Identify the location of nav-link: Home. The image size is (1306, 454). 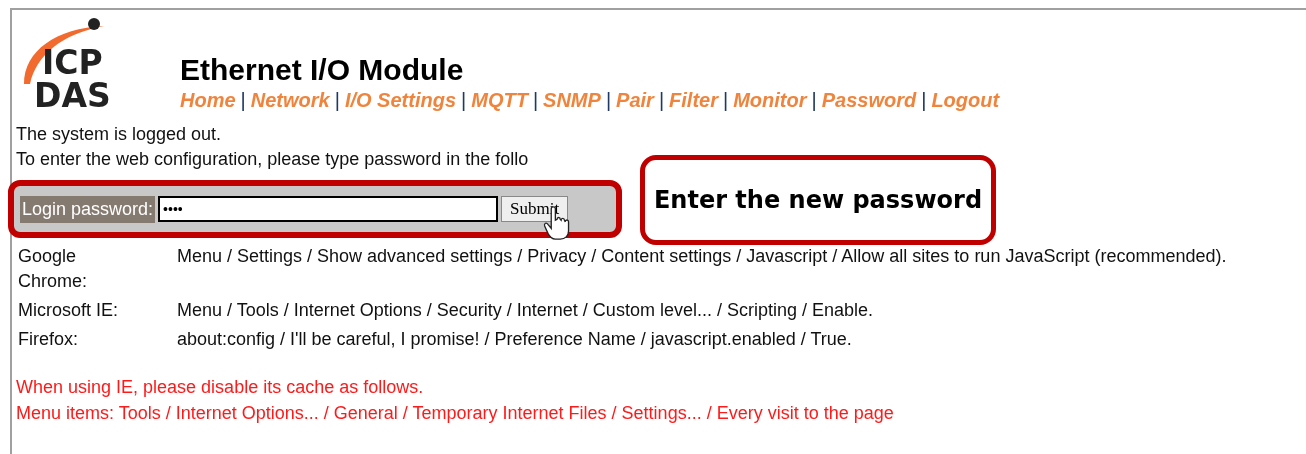
(208, 100).